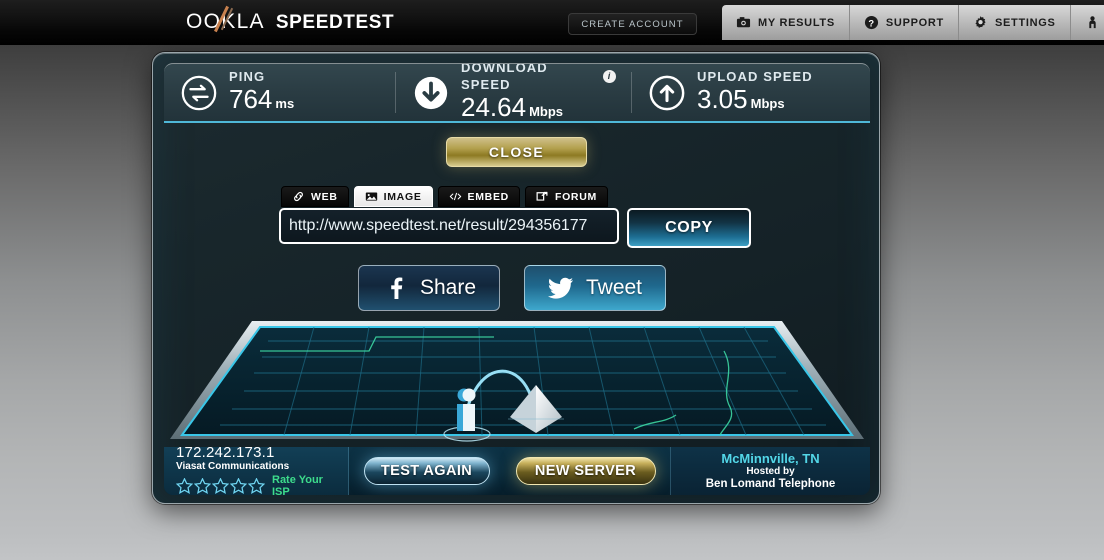 The height and width of the screenshot is (560, 1104). I want to click on server-city: McMinnville, TN, so click(770, 458).